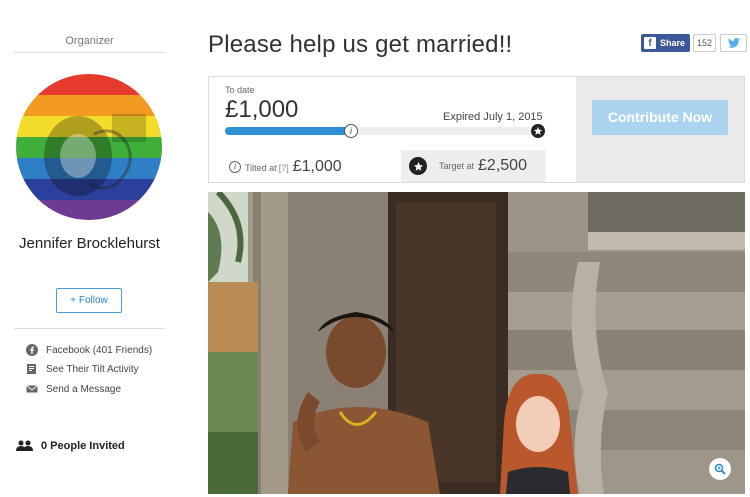  I want to click on twitter-share-button, so click(734, 43).